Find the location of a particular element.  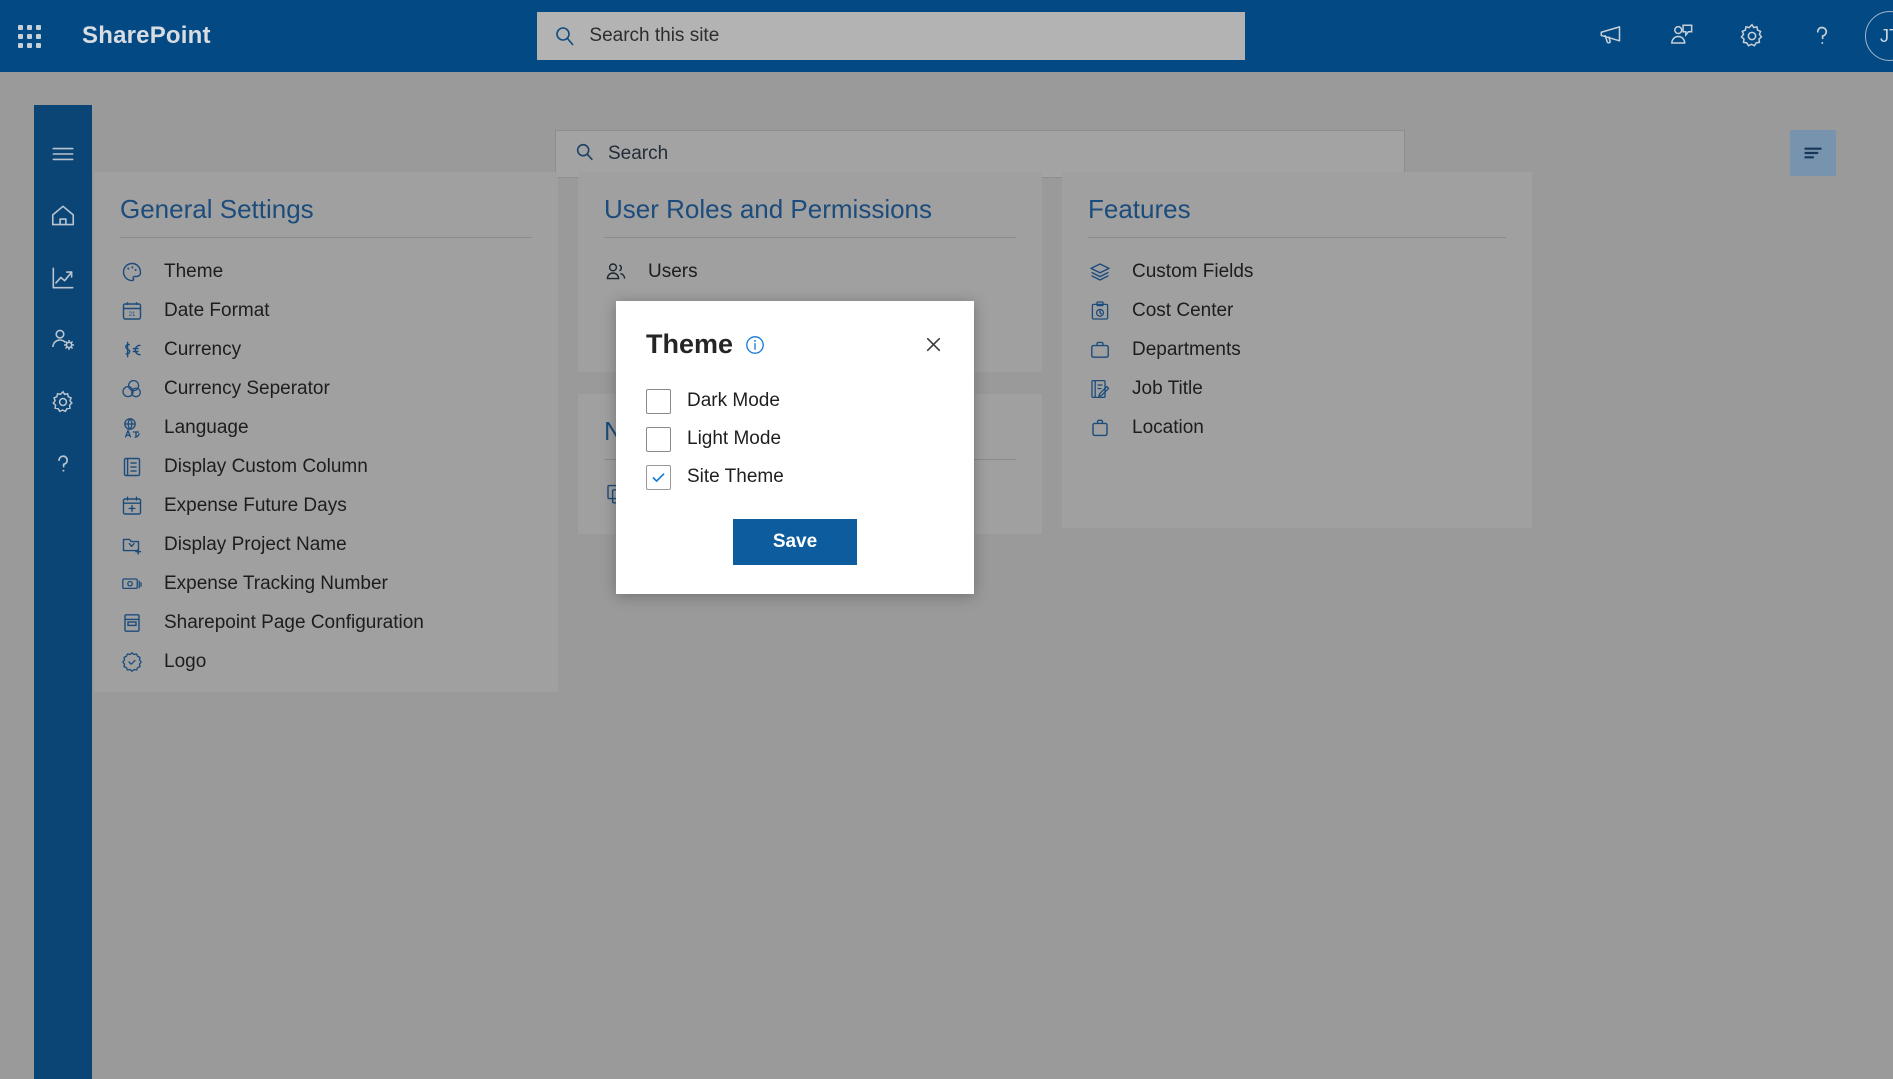

app-launcher-icon is located at coordinates (29, 36).